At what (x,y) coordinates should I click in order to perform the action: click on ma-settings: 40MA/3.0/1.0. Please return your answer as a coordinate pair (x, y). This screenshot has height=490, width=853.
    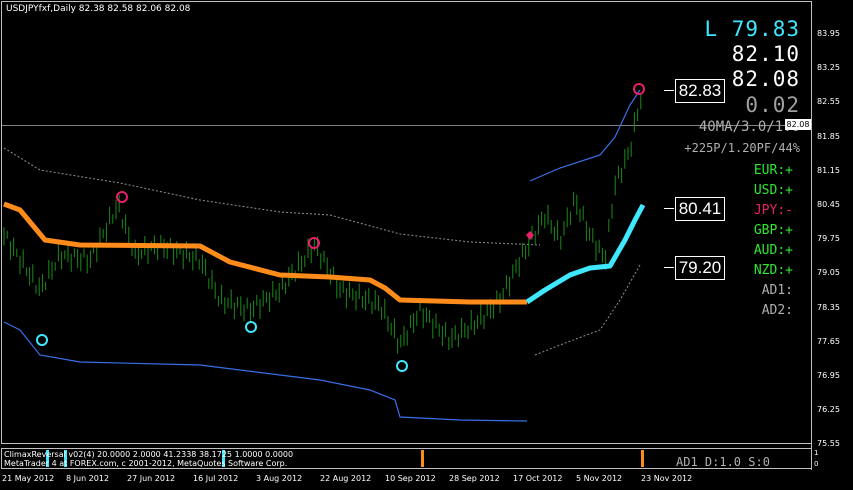
    Looking at the image, I should click on (749, 127).